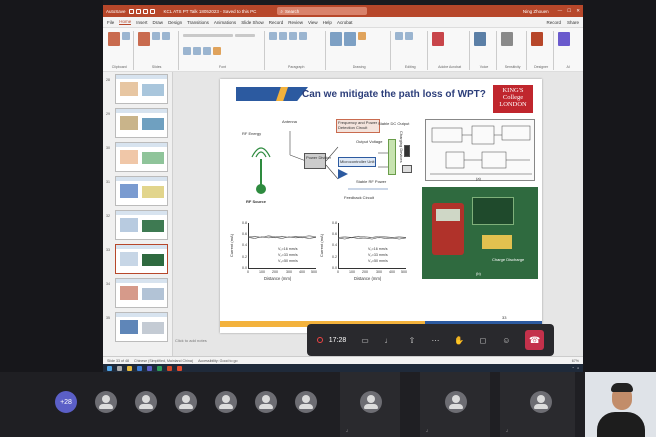 The image size is (656, 437). Describe the element at coordinates (553, 22) in the screenshot. I see `record-button: Record` at that location.